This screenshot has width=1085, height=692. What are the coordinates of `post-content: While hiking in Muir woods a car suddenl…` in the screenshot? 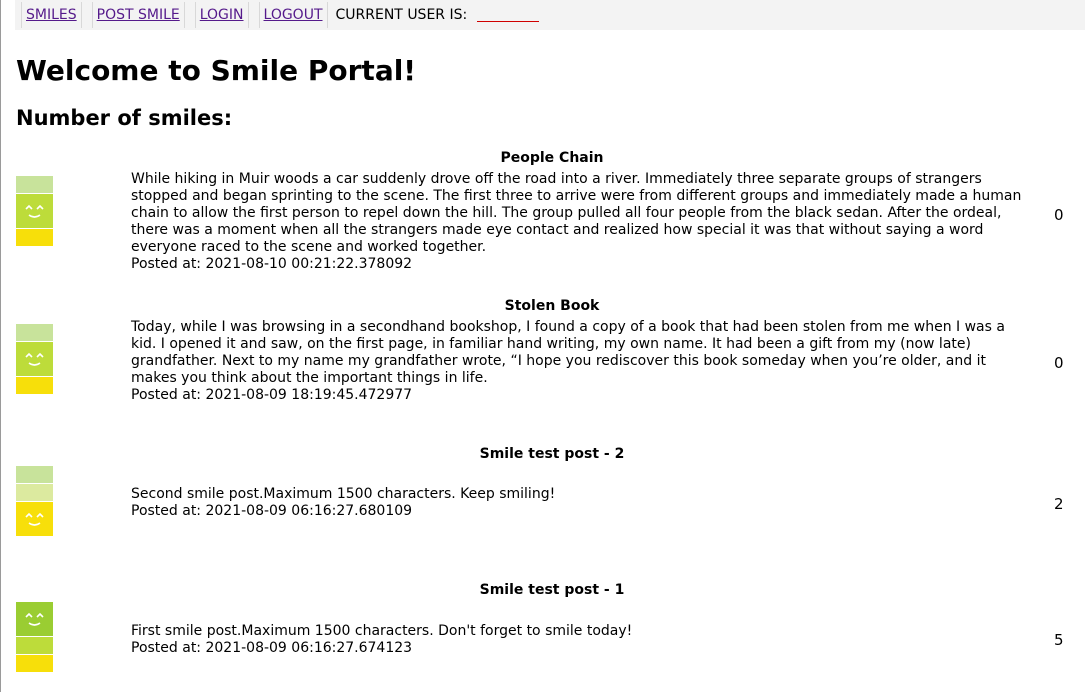 It's located at (581, 222).